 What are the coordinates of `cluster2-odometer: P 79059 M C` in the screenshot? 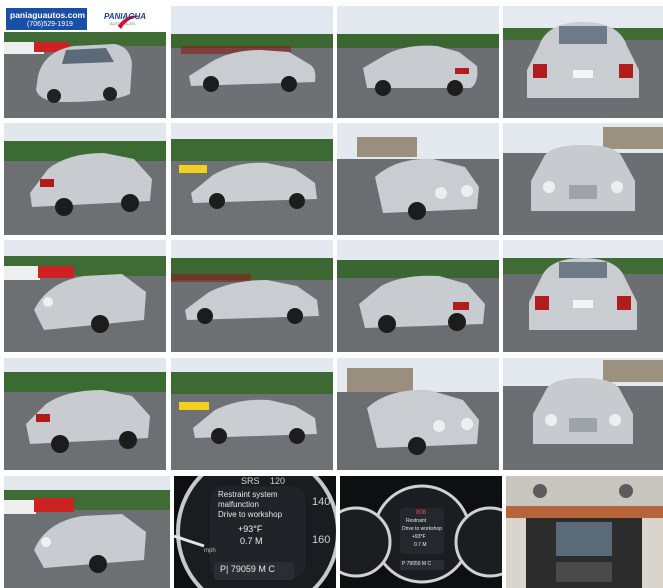 It's located at (417, 564).